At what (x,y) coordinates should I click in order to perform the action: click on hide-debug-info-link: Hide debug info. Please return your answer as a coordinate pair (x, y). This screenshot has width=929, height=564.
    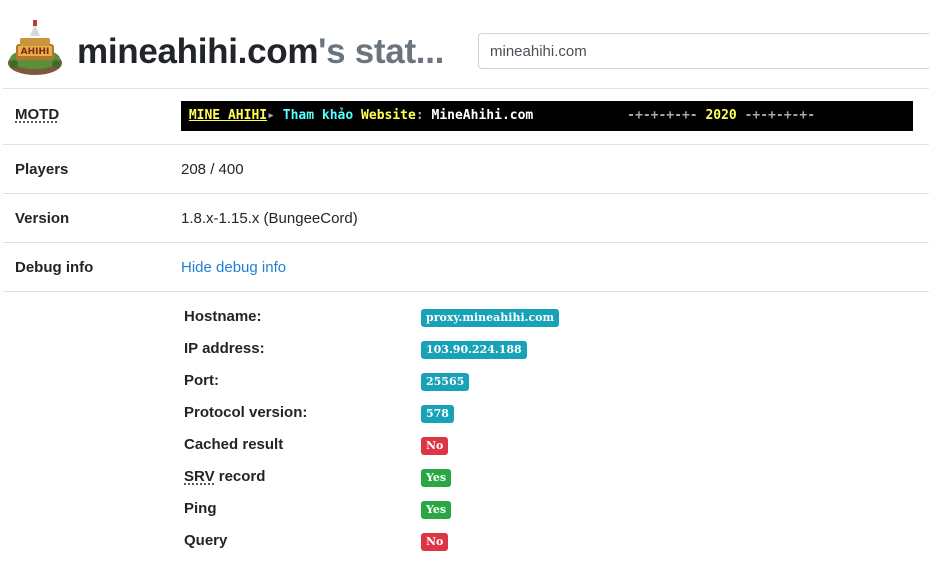
    Looking at the image, I should click on (233, 267).